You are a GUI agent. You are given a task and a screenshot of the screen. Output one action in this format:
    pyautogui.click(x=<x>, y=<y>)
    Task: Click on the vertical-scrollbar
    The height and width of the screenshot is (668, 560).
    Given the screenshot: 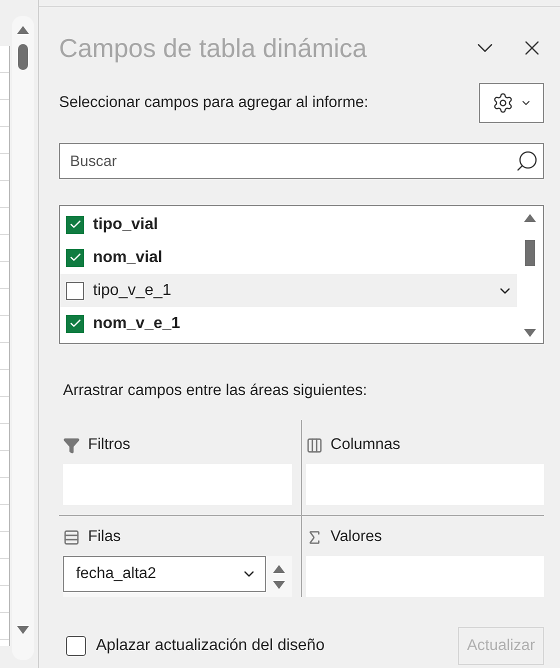 What is the action you would take?
    pyautogui.click(x=23, y=338)
    